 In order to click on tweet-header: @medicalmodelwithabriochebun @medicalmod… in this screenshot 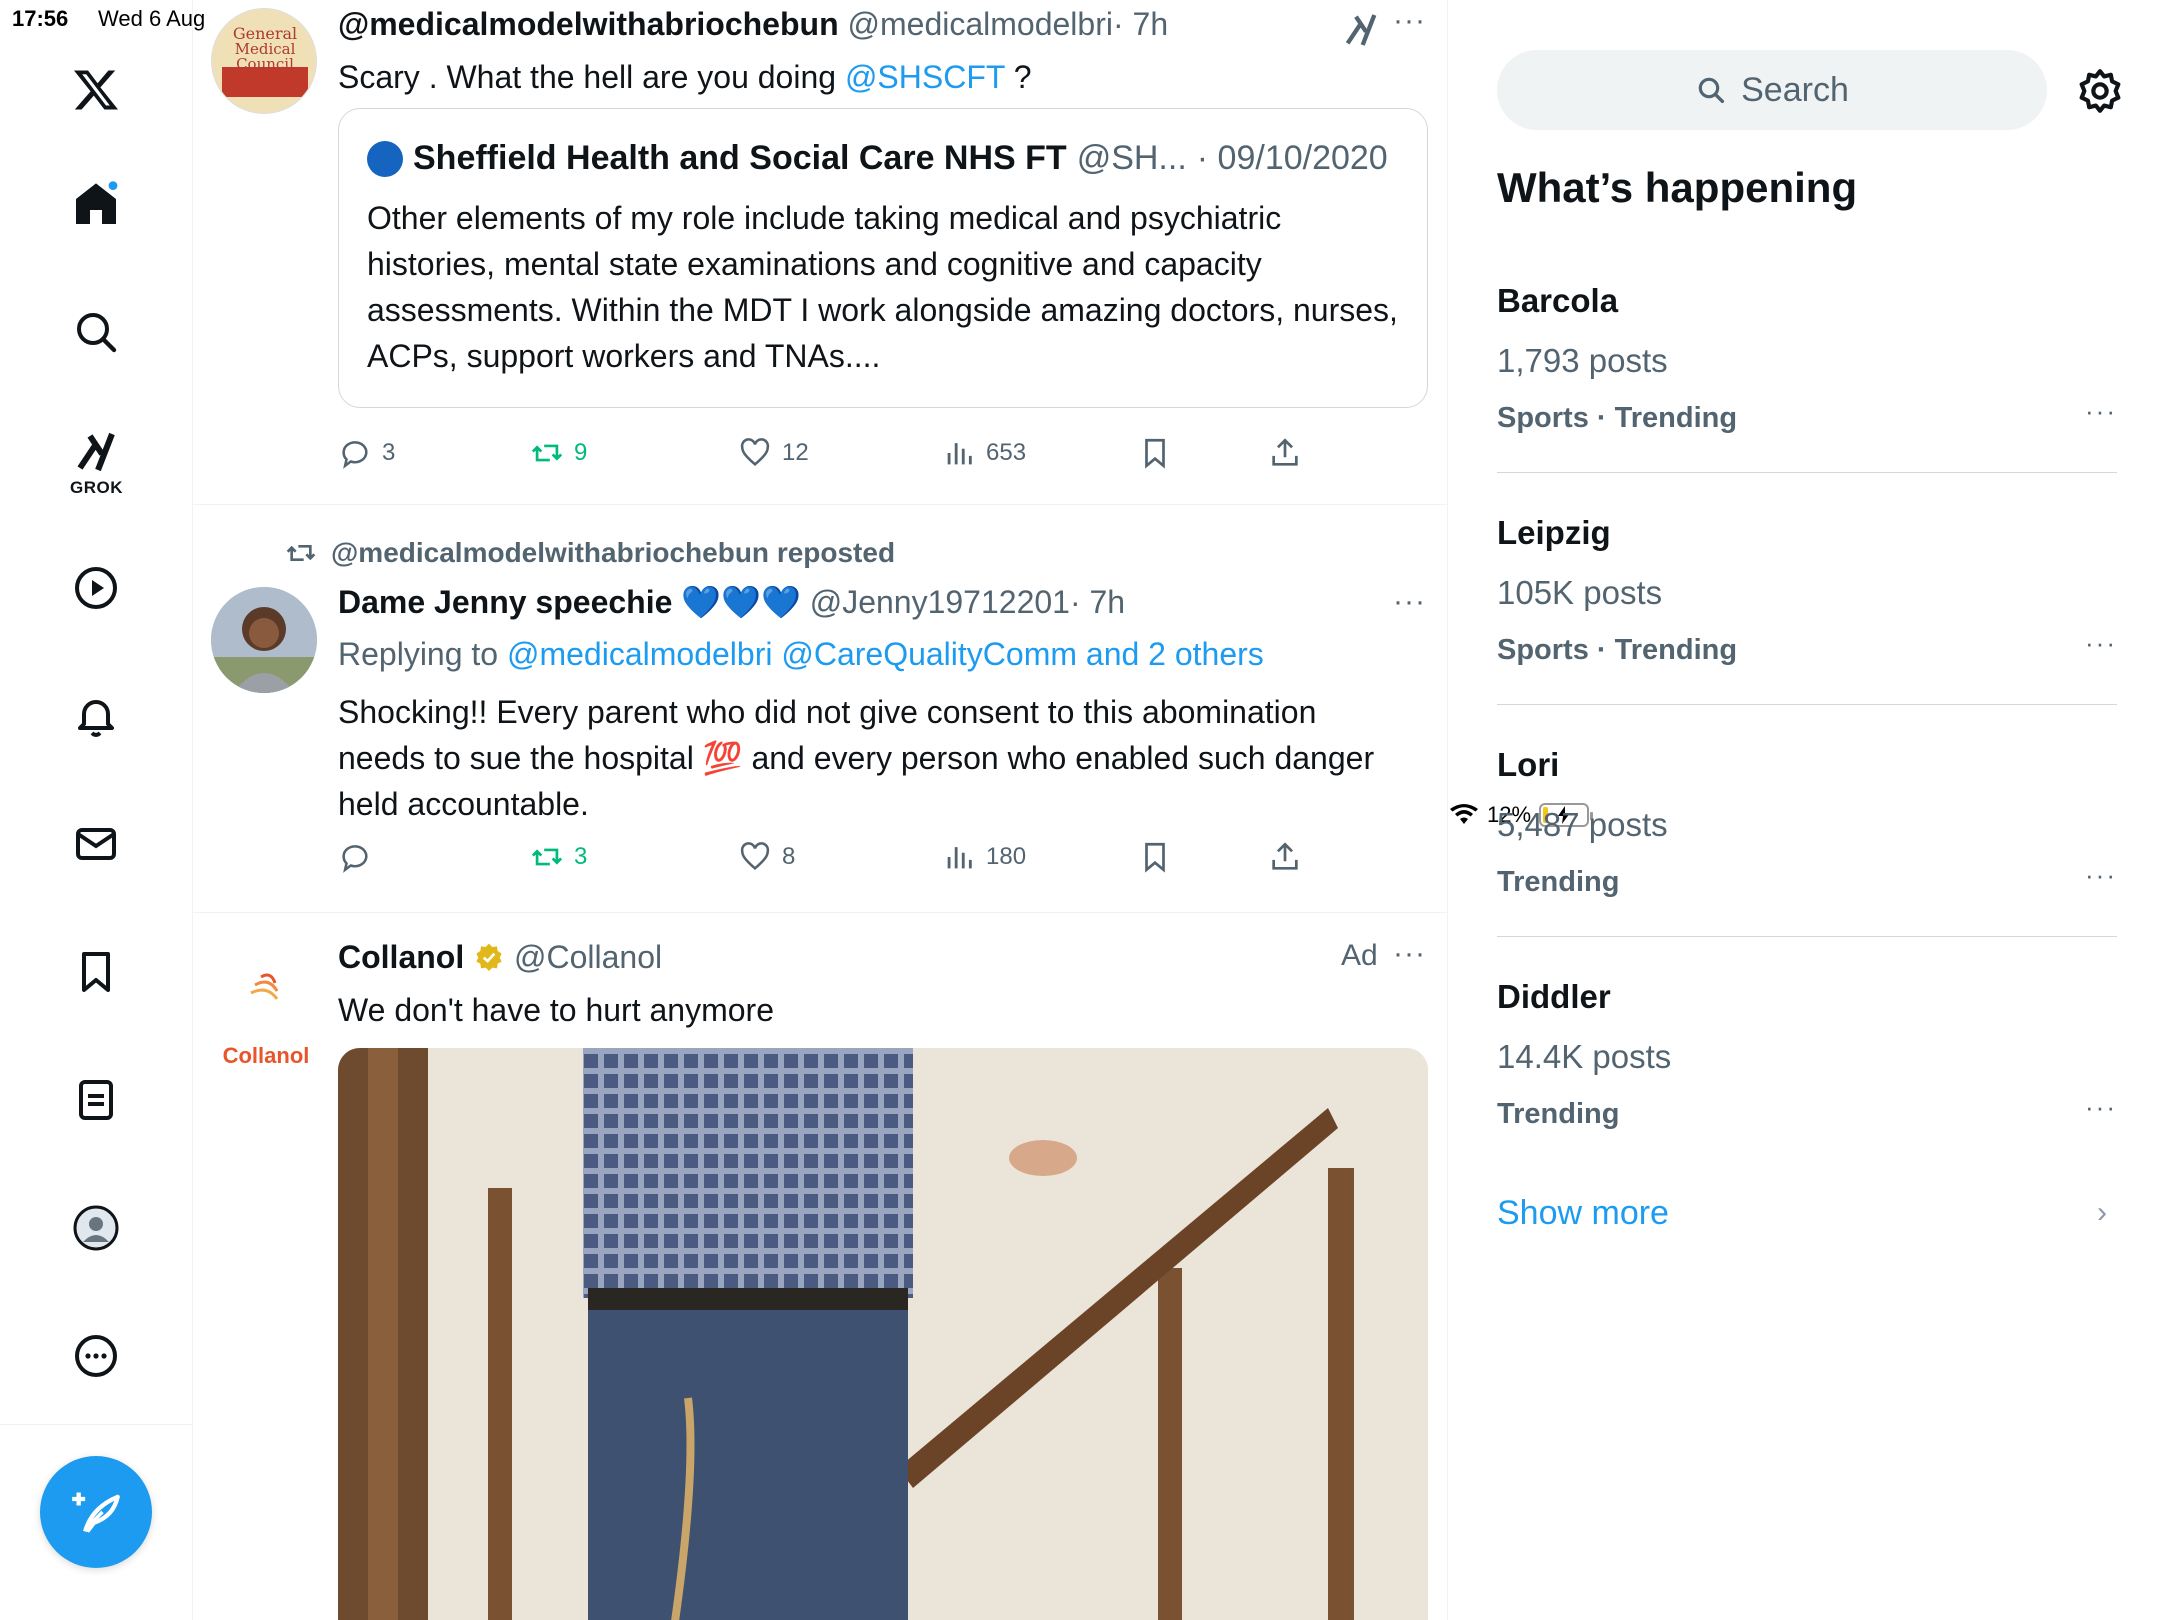, I will do `click(753, 24)`.